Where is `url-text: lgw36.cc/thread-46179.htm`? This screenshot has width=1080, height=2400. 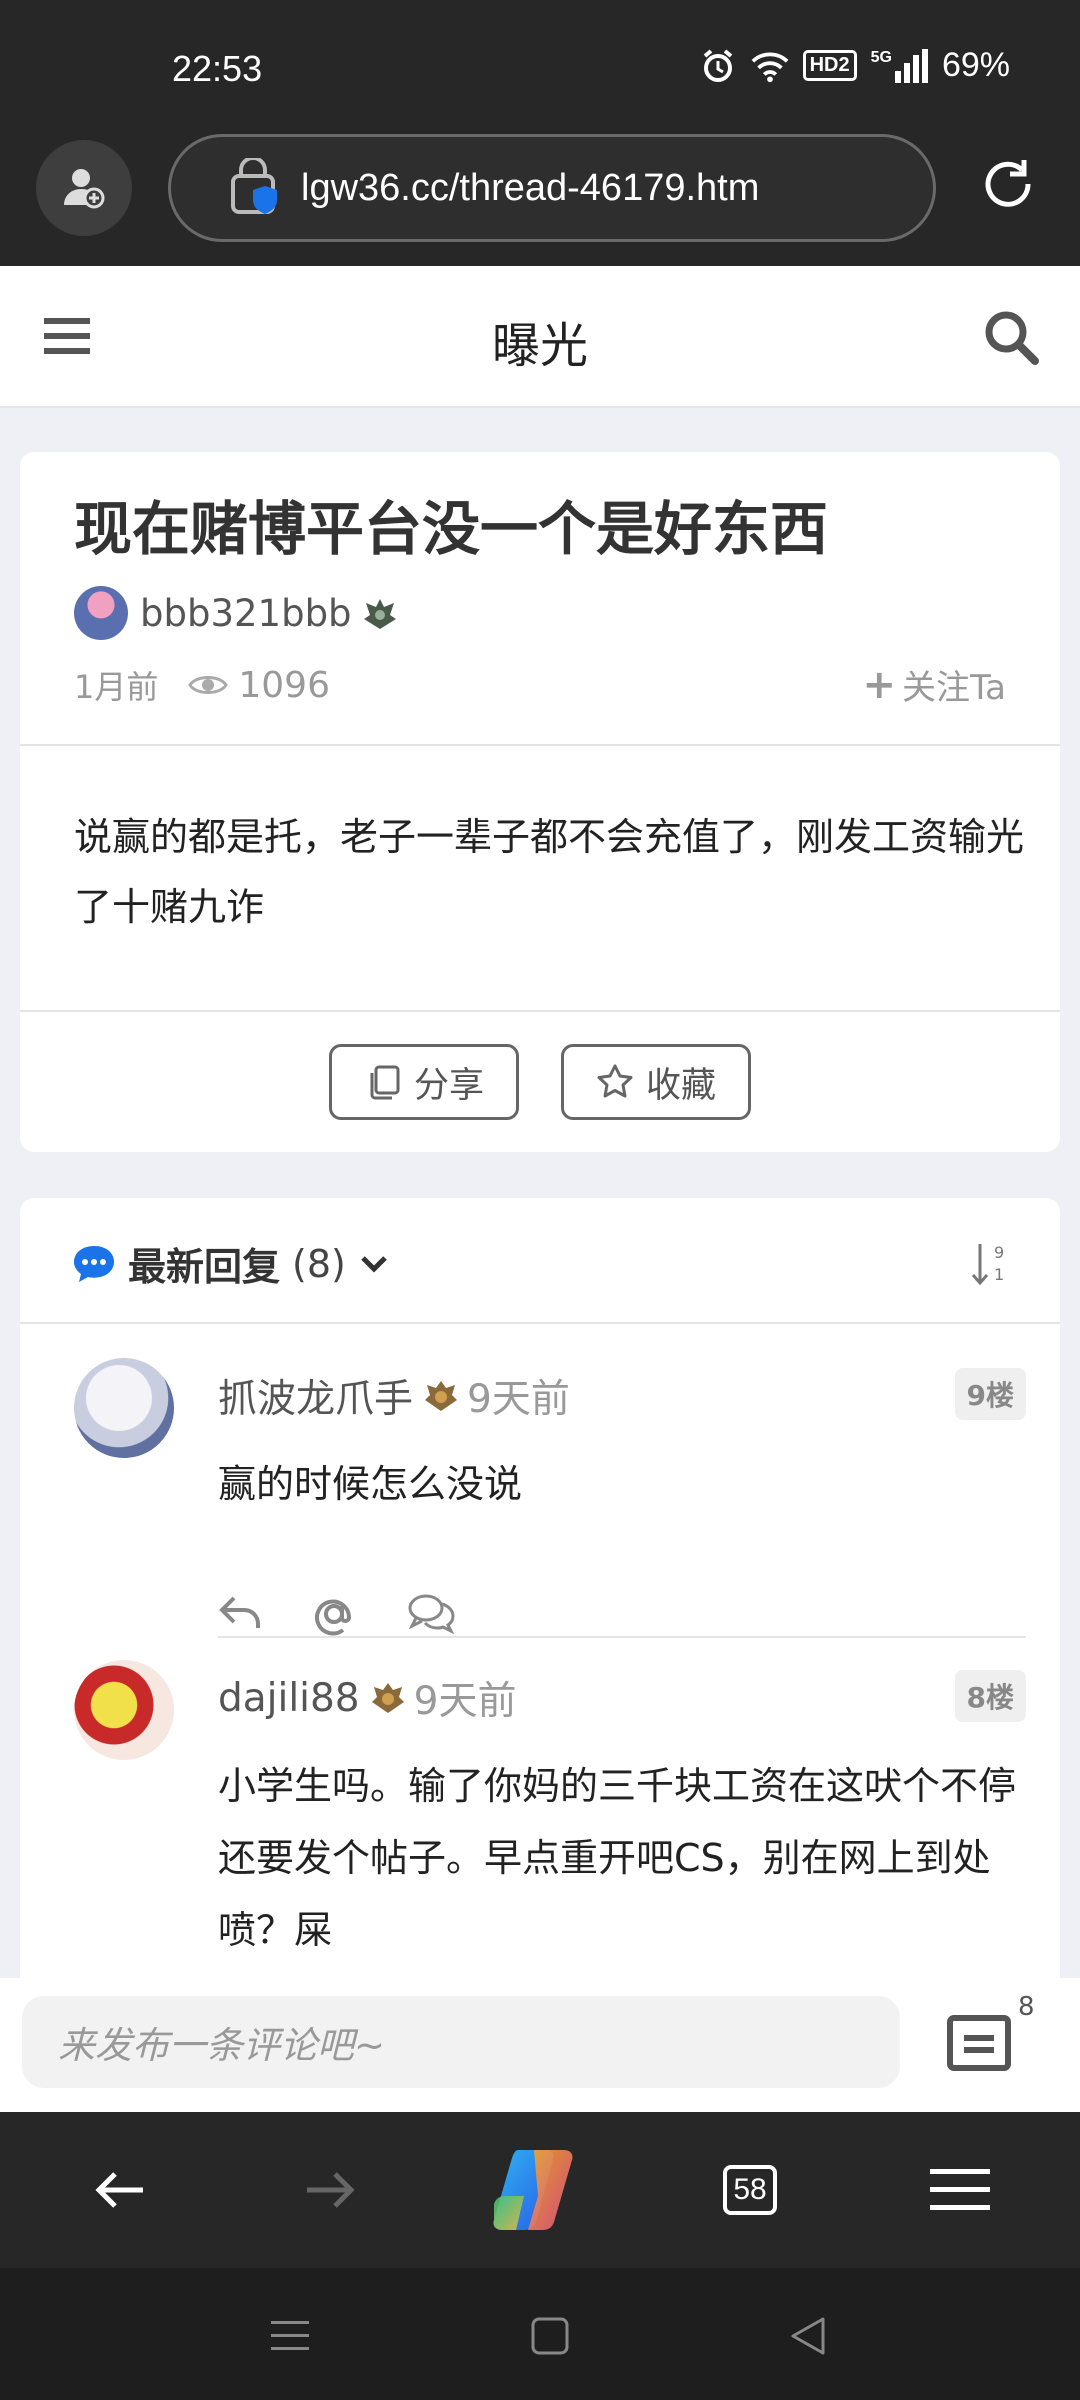 url-text: lgw36.cc/thread-46179.htm is located at coordinates (530, 187).